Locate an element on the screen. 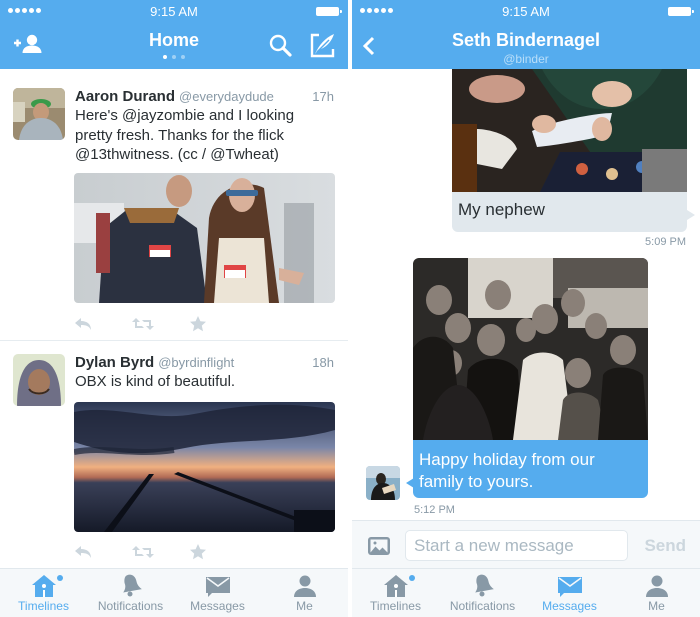 The image size is (700, 617). message-bubble-outgoing: Happy holiday from our family to yours. is located at coordinates (530, 469).